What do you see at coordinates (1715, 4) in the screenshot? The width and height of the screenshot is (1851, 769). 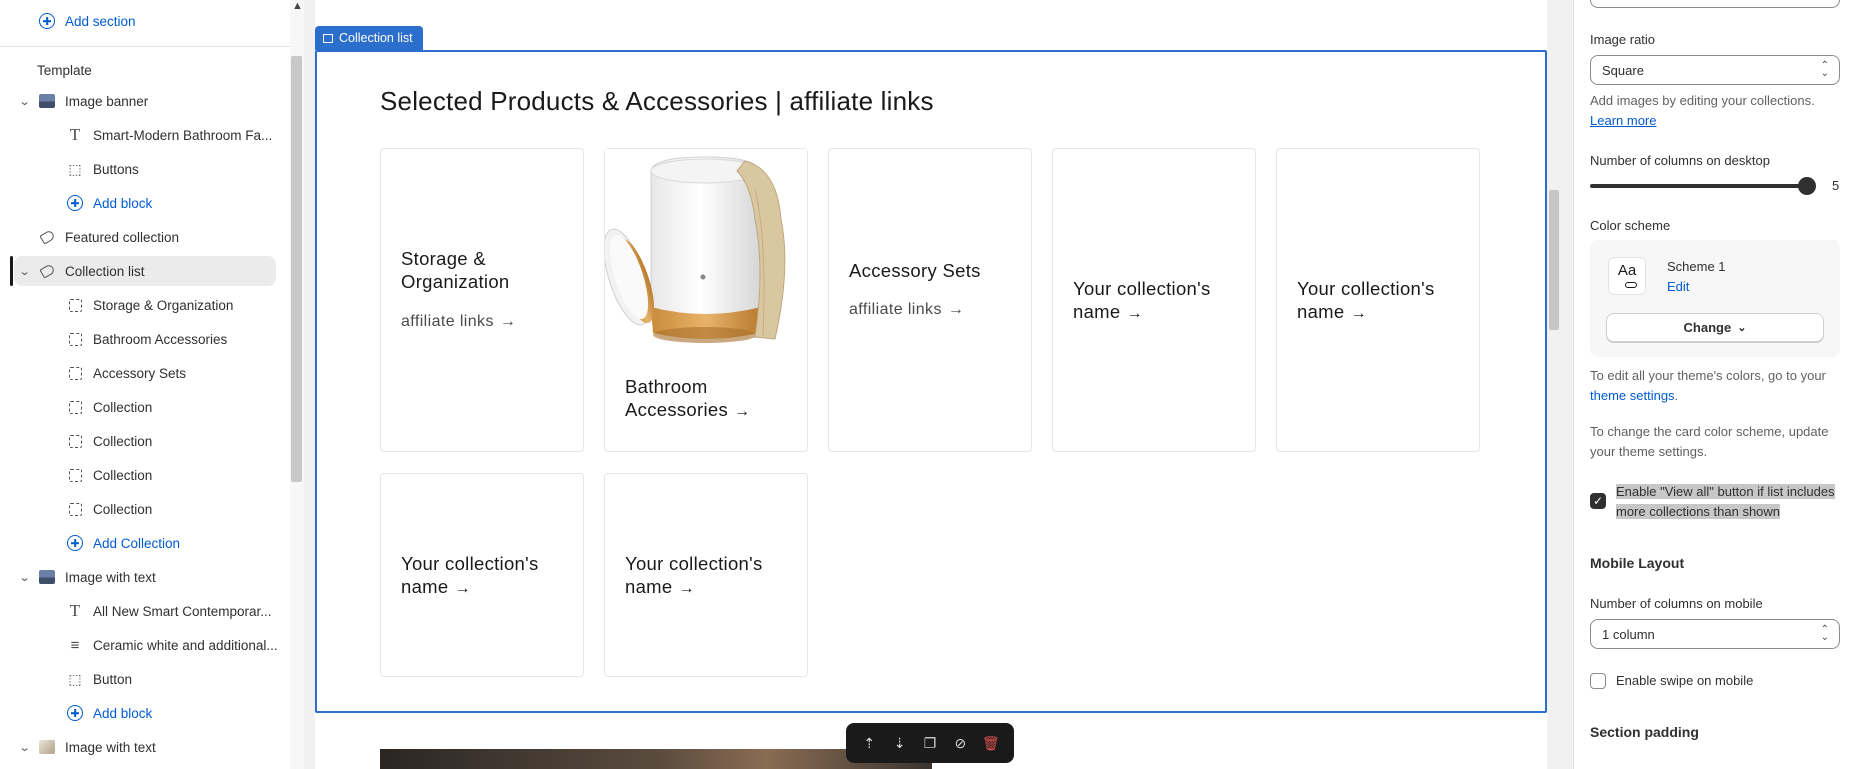 I see `partial-select-field` at bounding box center [1715, 4].